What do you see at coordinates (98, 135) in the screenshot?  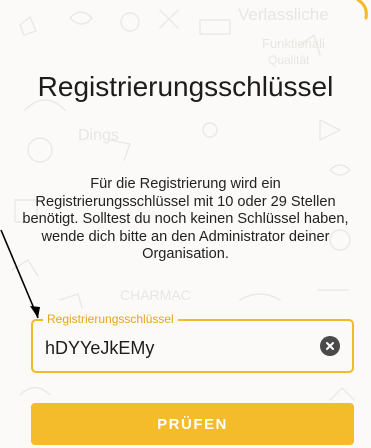 I see `svg-text: Dings` at bounding box center [98, 135].